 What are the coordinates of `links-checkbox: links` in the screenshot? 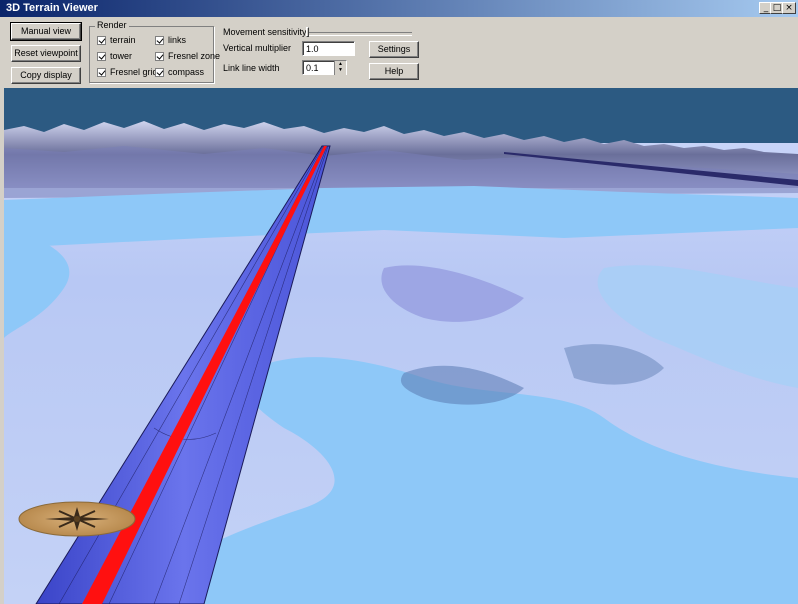 It's located at (170, 40).